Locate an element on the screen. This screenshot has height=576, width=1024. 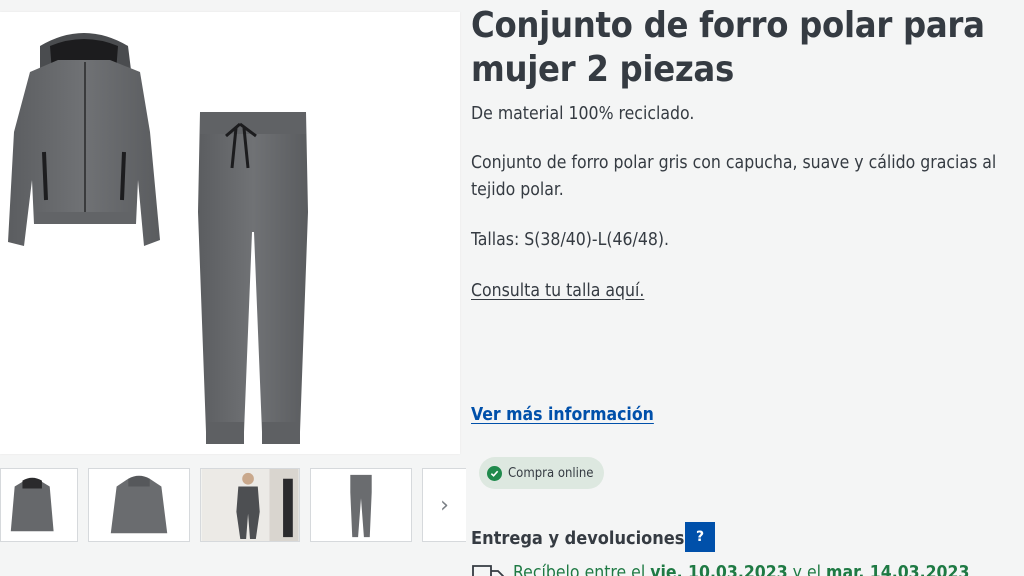
delivery-date-to: mar. 14.03.2023 is located at coordinates (898, 569).